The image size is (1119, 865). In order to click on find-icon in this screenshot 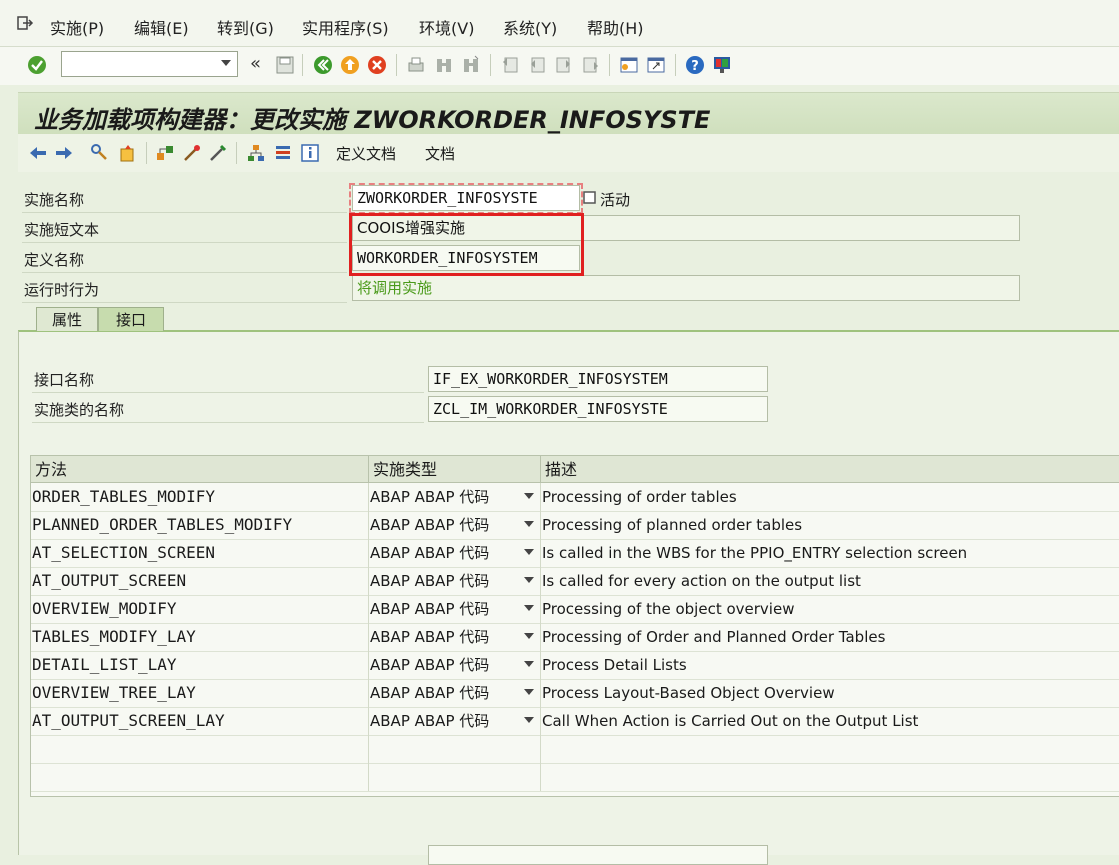, I will do `click(444, 65)`.